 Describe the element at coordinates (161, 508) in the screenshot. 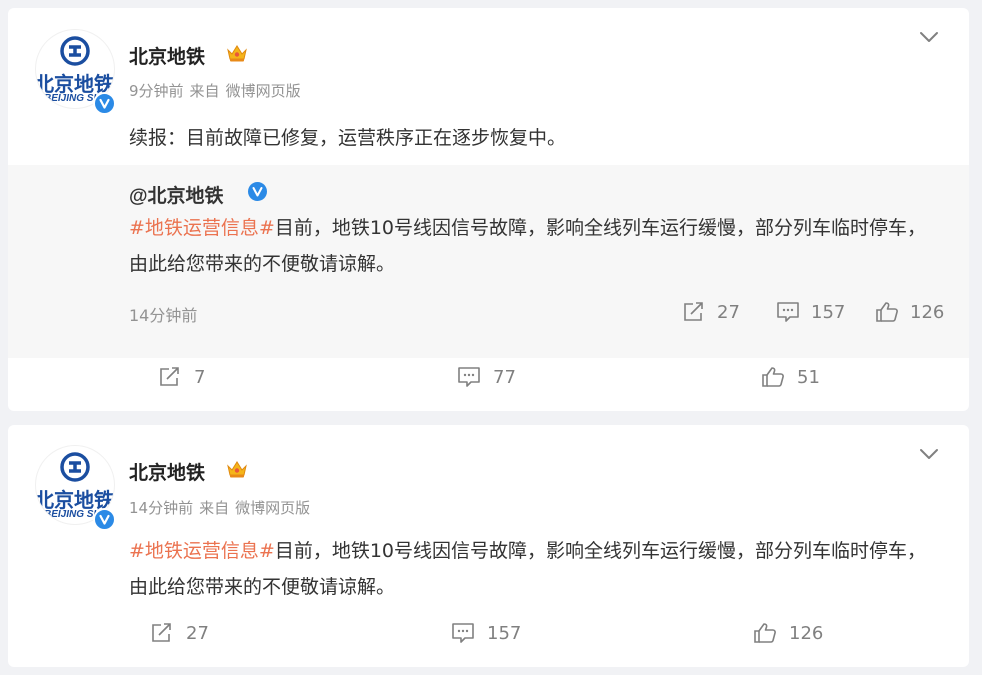

I see `post-time: 14分钟前` at that location.